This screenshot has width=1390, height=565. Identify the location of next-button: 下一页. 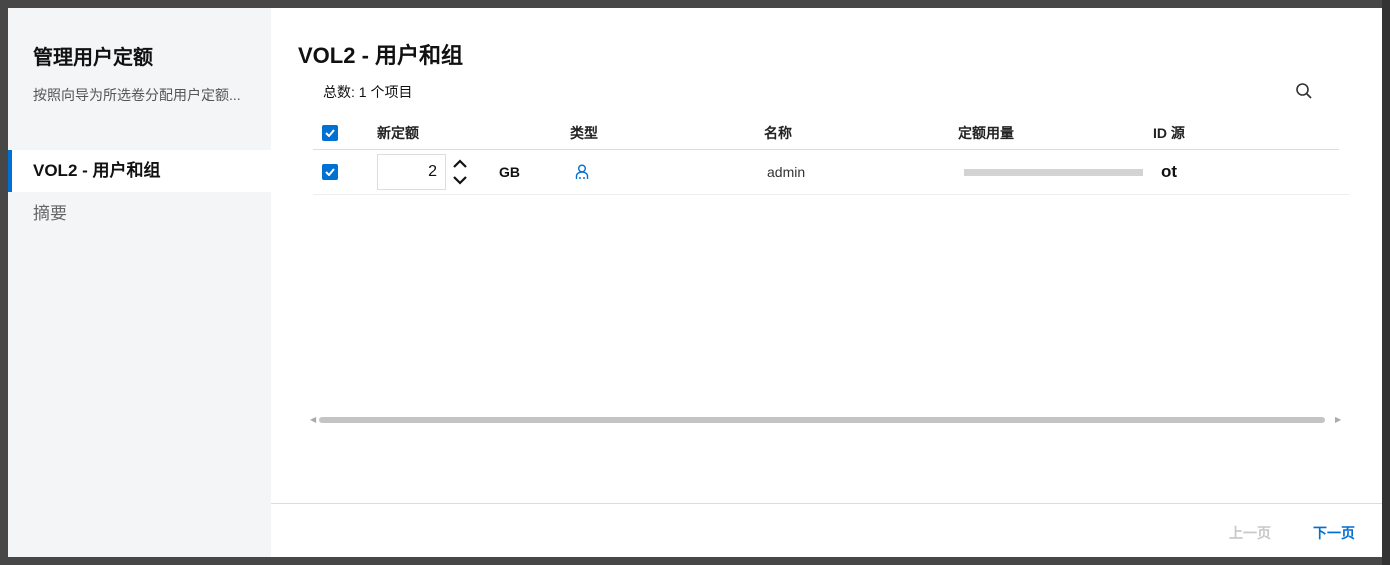
(1334, 533).